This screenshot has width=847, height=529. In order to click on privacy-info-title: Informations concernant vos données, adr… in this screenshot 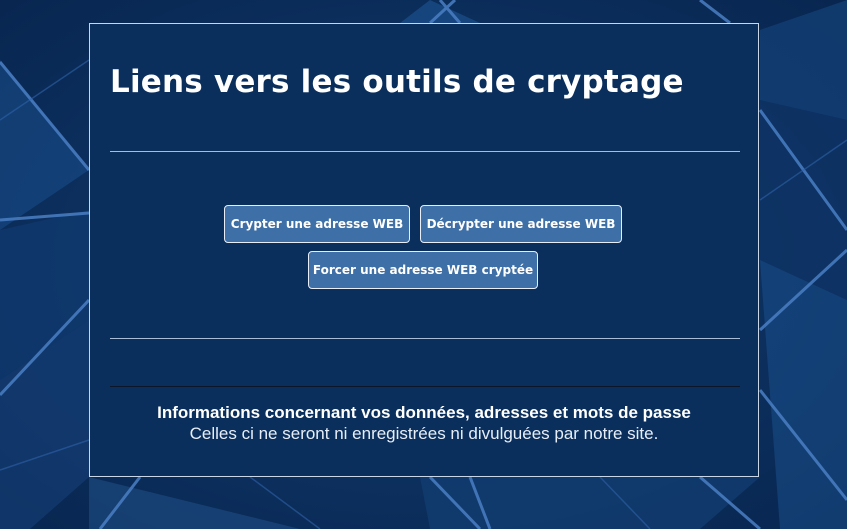, I will do `click(424, 412)`.